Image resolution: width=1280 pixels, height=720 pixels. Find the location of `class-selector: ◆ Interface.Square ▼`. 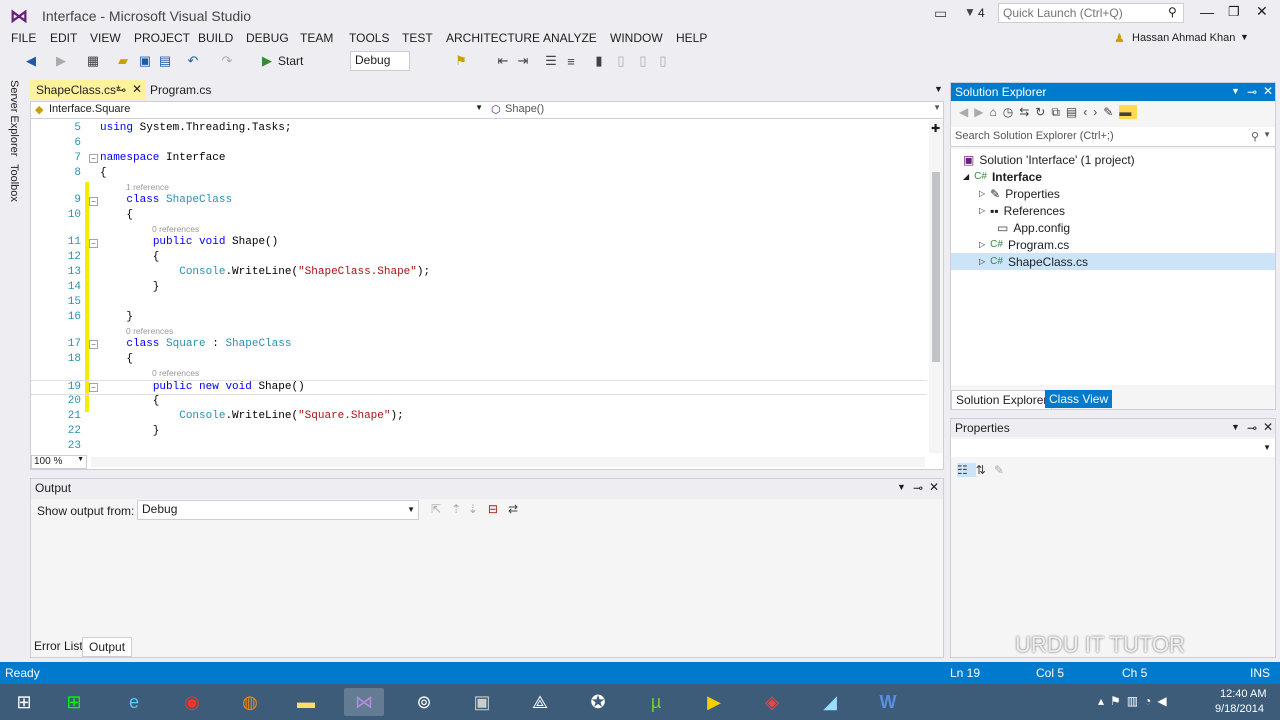

class-selector: ◆ Interface.Square ▼ is located at coordinates (258, 110).